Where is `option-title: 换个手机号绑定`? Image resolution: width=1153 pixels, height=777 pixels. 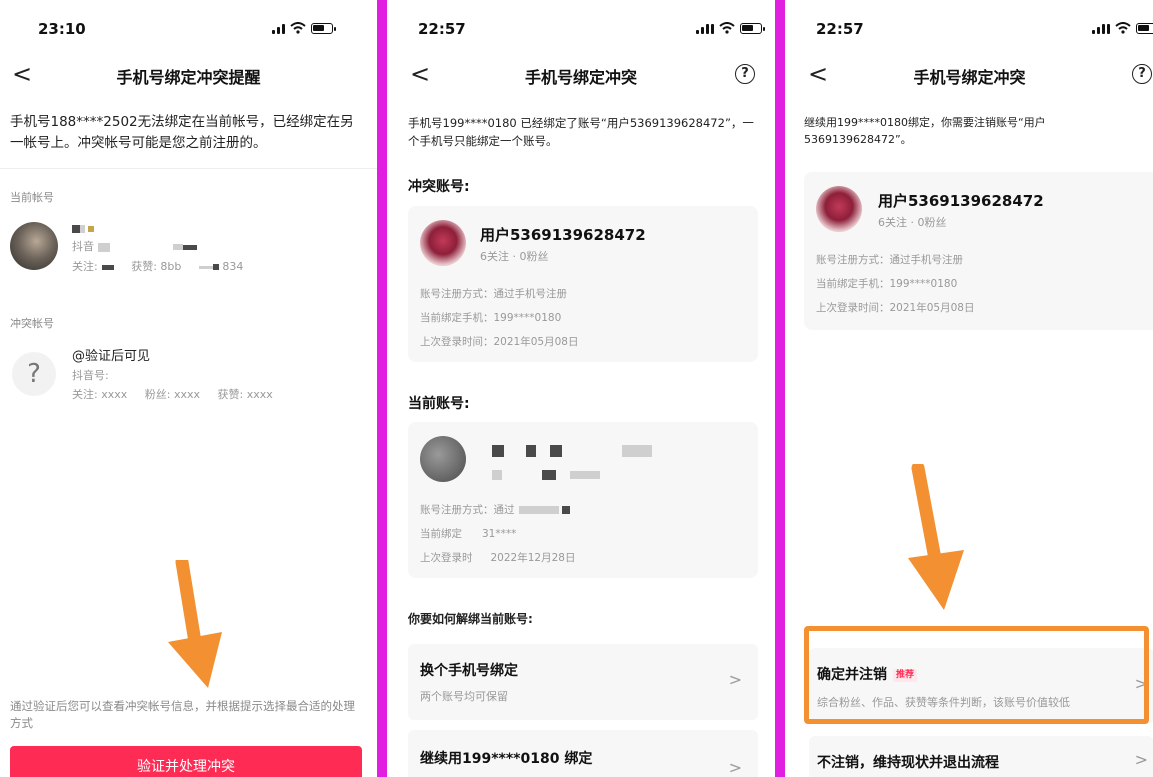 option-title: 换个手机号绑定 is located at coordinates (469, 671).